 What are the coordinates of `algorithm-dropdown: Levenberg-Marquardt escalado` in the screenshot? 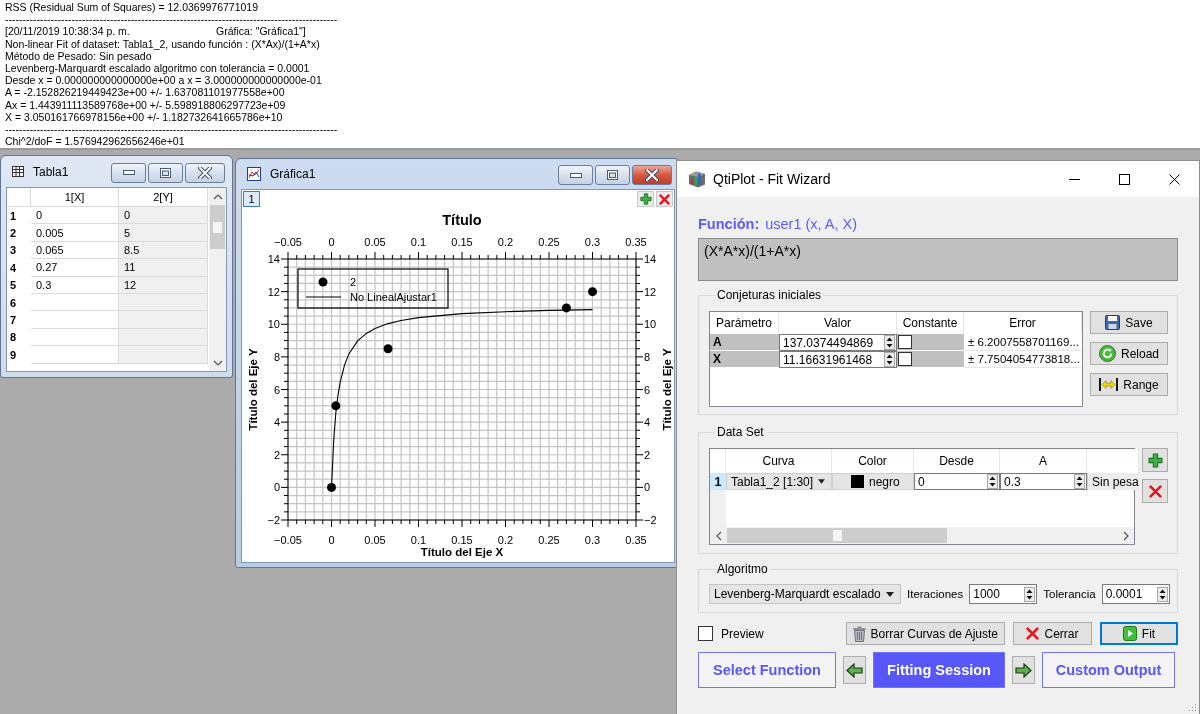 It's located at (805, 594).